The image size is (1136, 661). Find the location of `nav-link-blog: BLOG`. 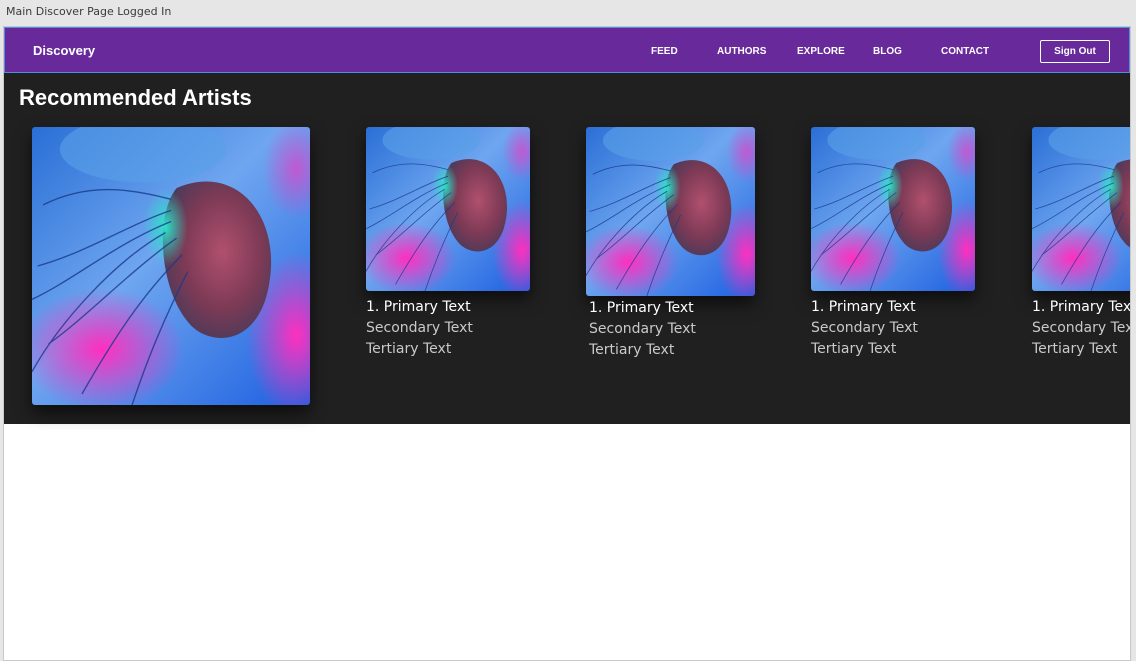

nav-link-blog: BLOG is located at coordinates (887, 51).